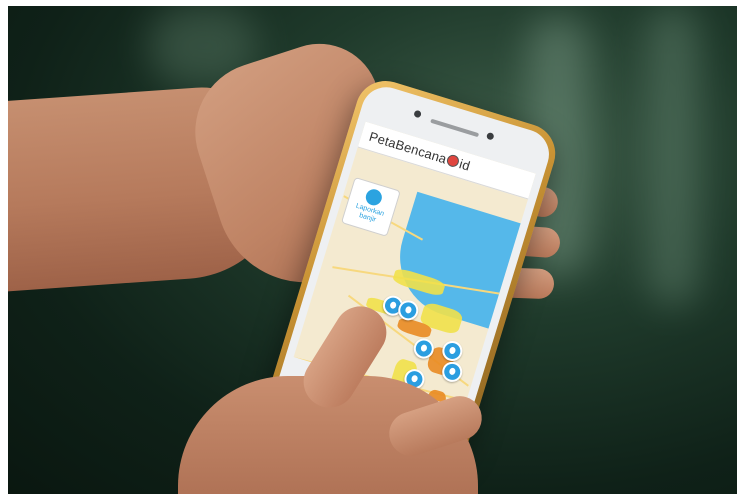 The width and height of the screenshot is (744, 501). I want to click on report-flood-label: Laporkan banjir, so click(369, 213).